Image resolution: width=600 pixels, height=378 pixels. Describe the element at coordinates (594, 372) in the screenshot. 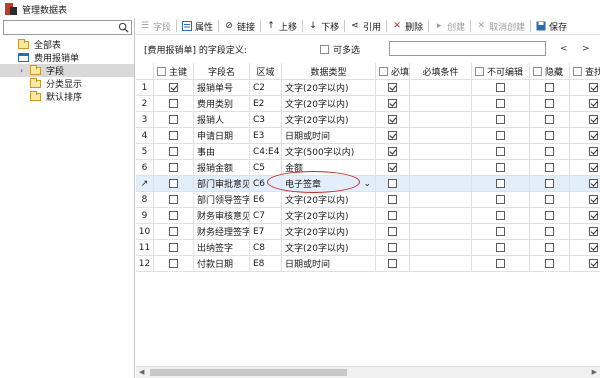

I see `scroll-right-arrow-icon: ▶` at that location.